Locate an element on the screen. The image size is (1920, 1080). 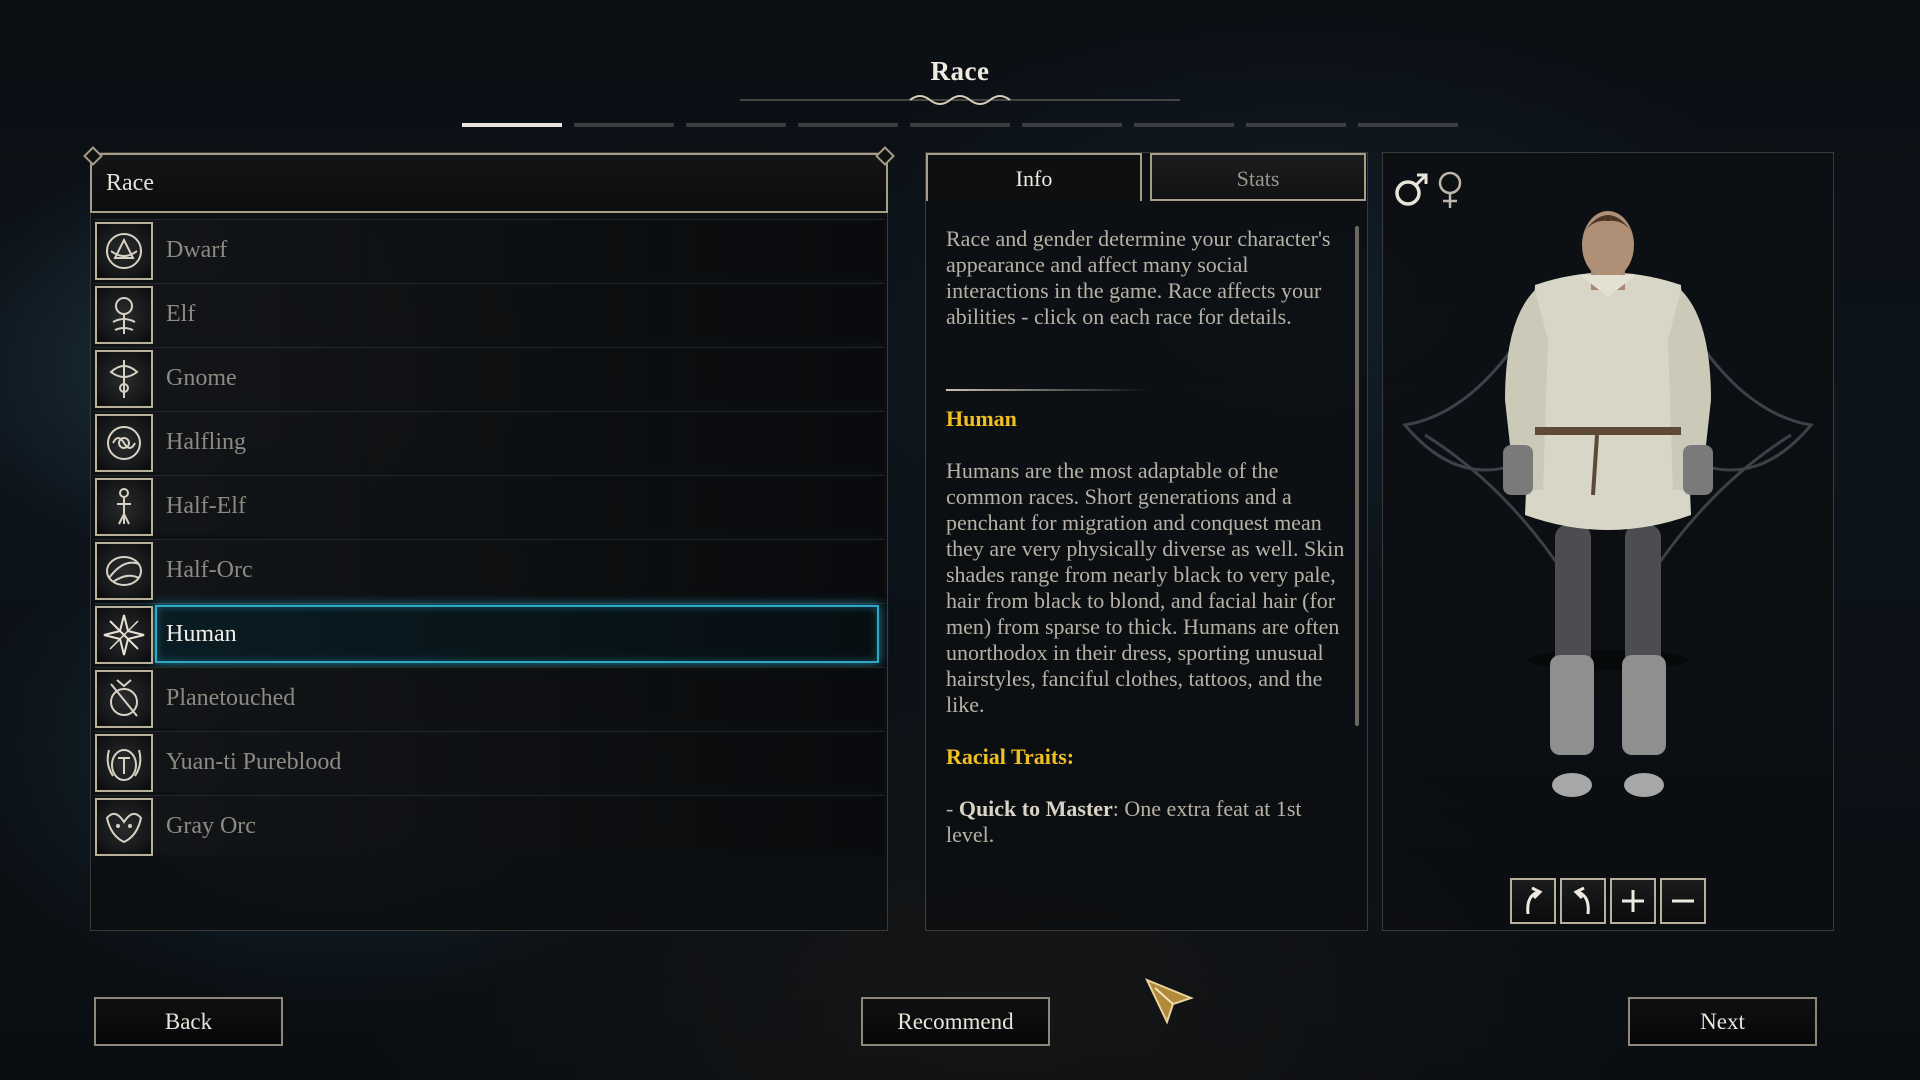
info-race-name: Human is located at coordinates (981, 418).